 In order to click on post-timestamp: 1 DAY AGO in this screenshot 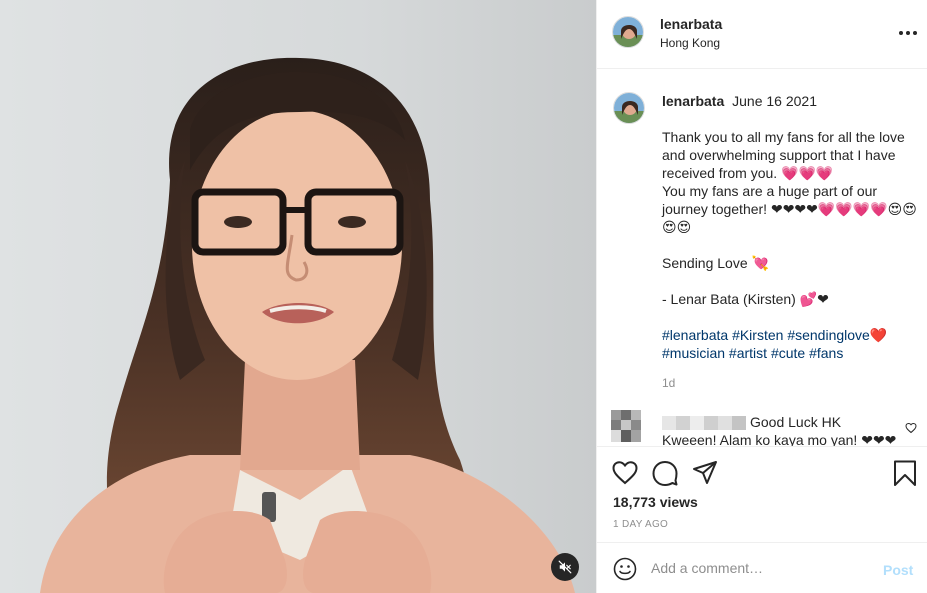, I will do `click(640, 524)`.